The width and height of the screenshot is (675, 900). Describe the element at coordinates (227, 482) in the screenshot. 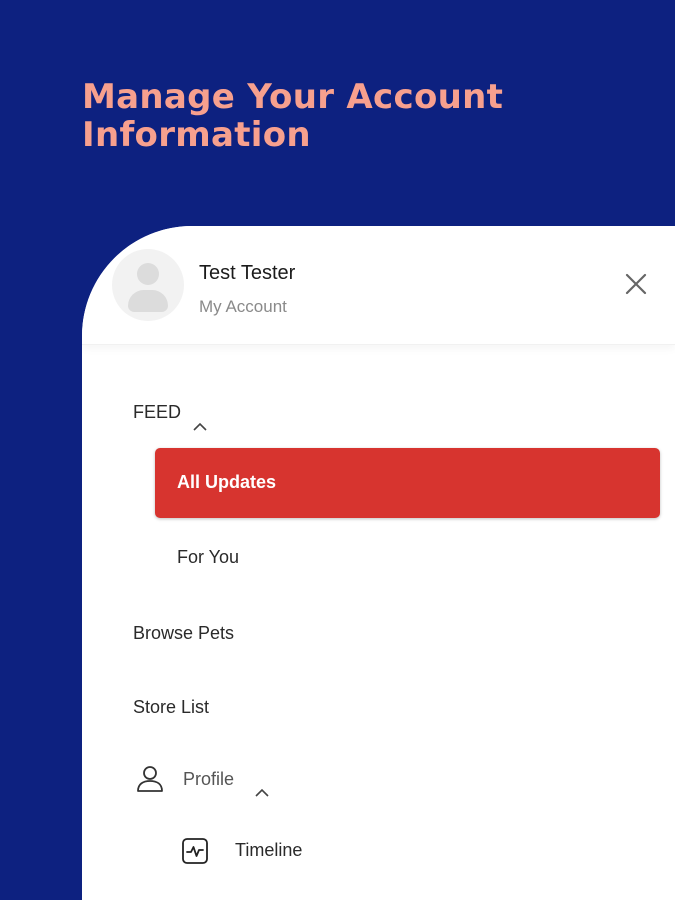

I see `menu-item-label: All Updates` at that location.